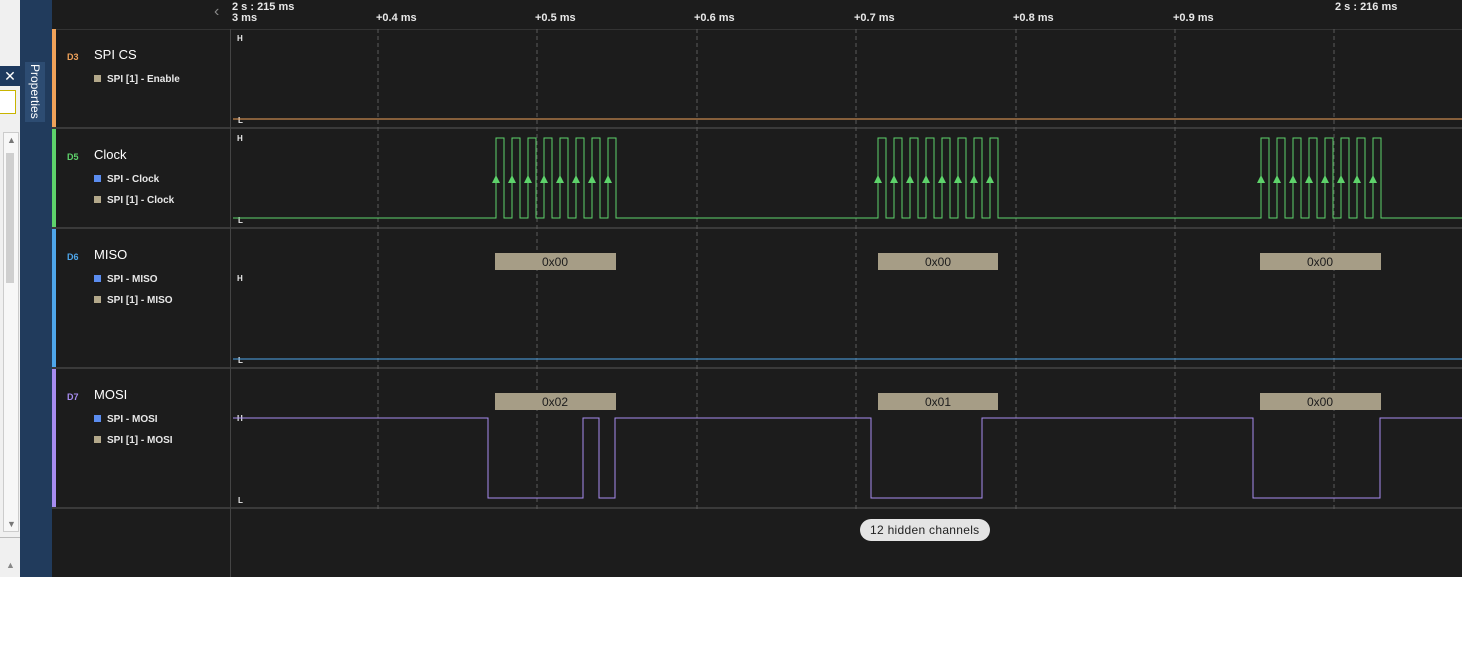 The image size is (1462, 648). I want to click on mosi-decoded-frames: 0x02 0x01 0x00, so click(938, 401).